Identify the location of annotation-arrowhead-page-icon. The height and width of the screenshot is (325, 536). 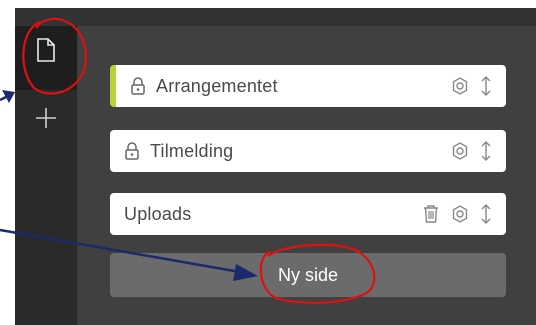
(8, 96).